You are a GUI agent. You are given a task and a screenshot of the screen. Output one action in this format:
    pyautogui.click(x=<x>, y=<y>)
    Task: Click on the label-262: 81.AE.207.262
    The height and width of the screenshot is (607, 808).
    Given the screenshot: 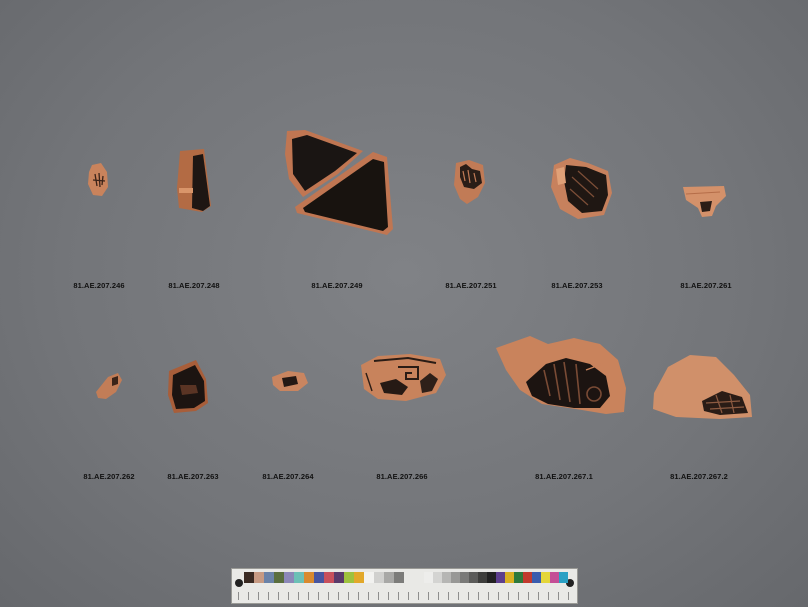 What is the action you would take?
    pyautogui.click(x=109, y=476)
    